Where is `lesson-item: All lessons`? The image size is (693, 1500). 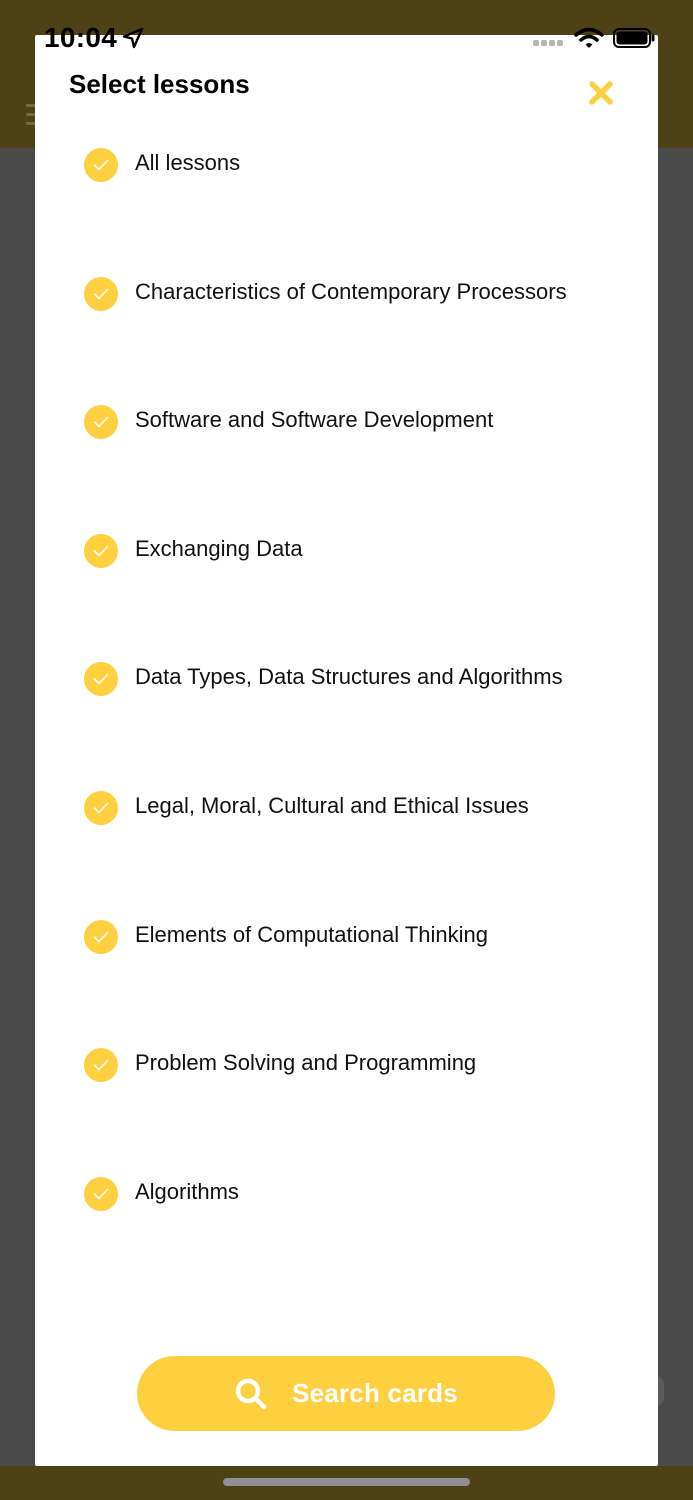 lesson-item: All lessons is located at coordinates (162, 163).